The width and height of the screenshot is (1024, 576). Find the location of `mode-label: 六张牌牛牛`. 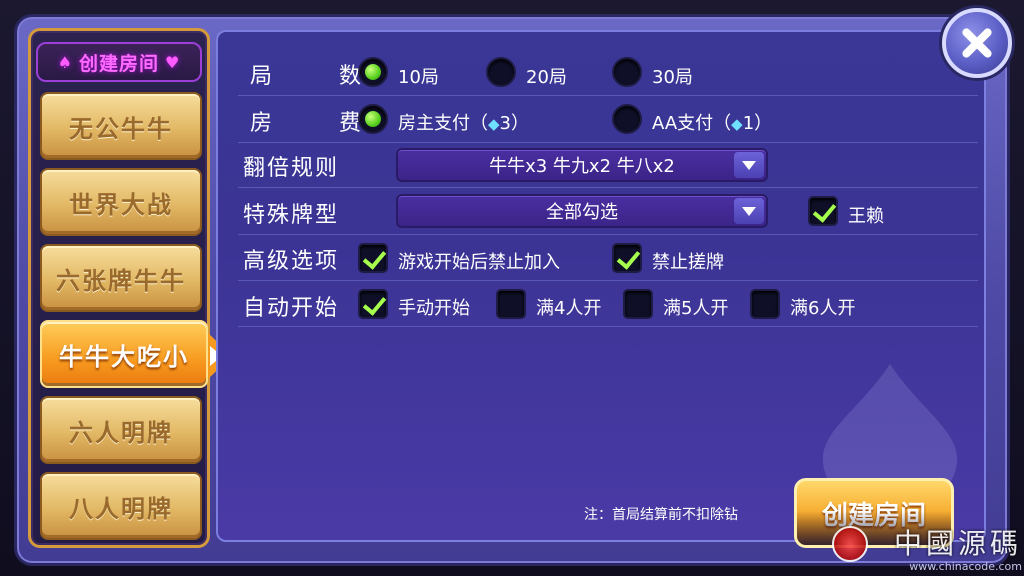

mode-label: 六张牌牛牛 is located at coordinates (121, 280).